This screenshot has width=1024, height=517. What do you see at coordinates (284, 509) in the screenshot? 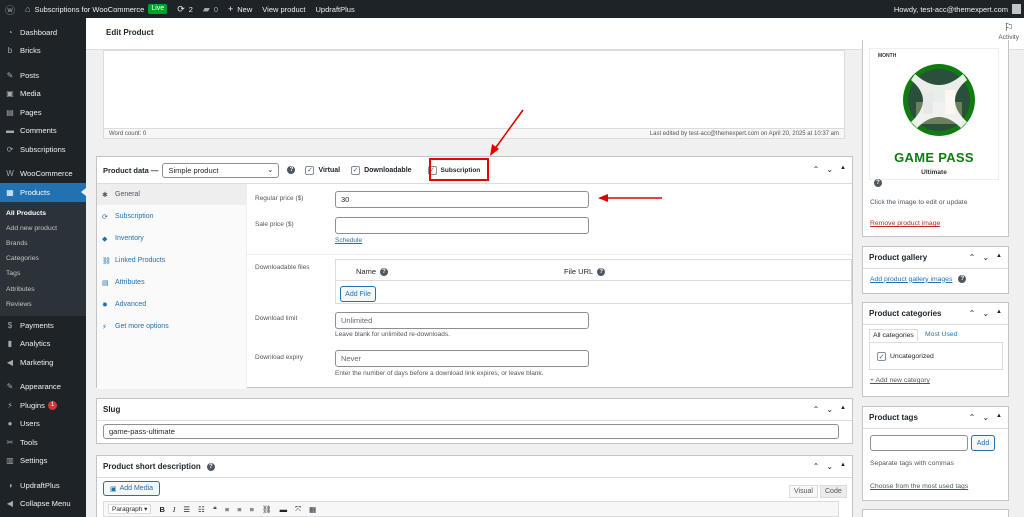
I see `more-icon: ▬` at bounding box center [284, 509].